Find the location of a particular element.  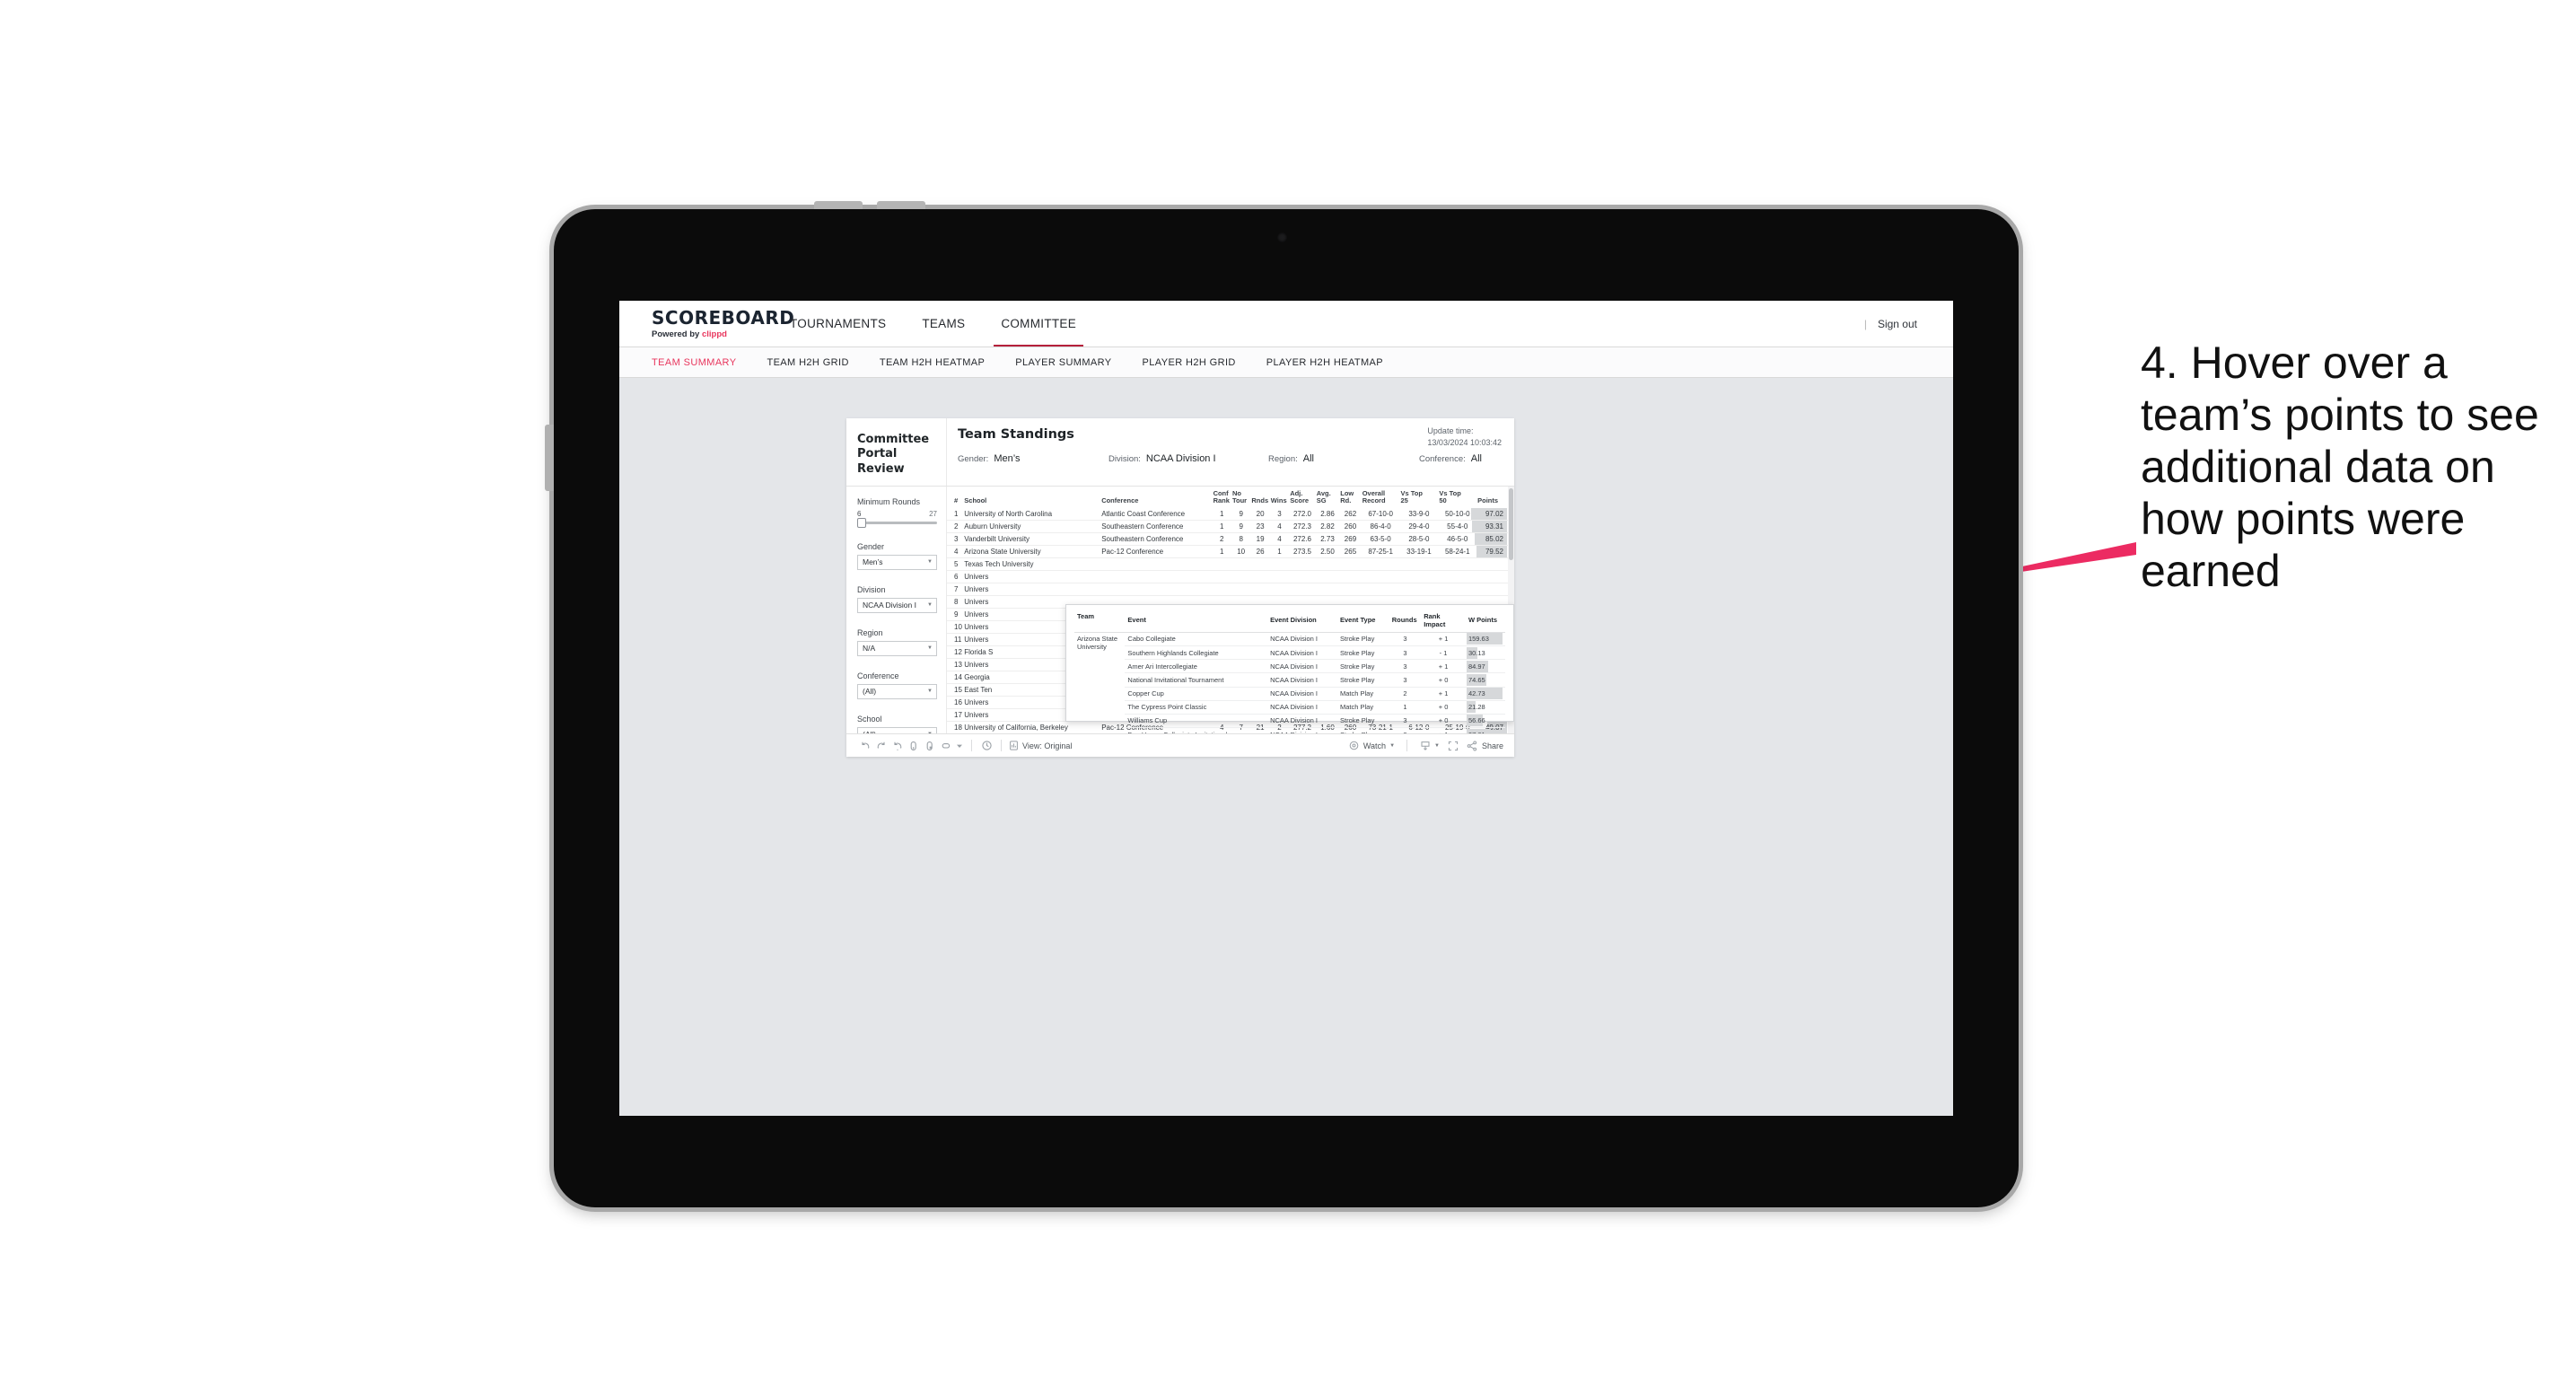

cell-adj-score: 273.5 is located at coordinates (1303, 552).